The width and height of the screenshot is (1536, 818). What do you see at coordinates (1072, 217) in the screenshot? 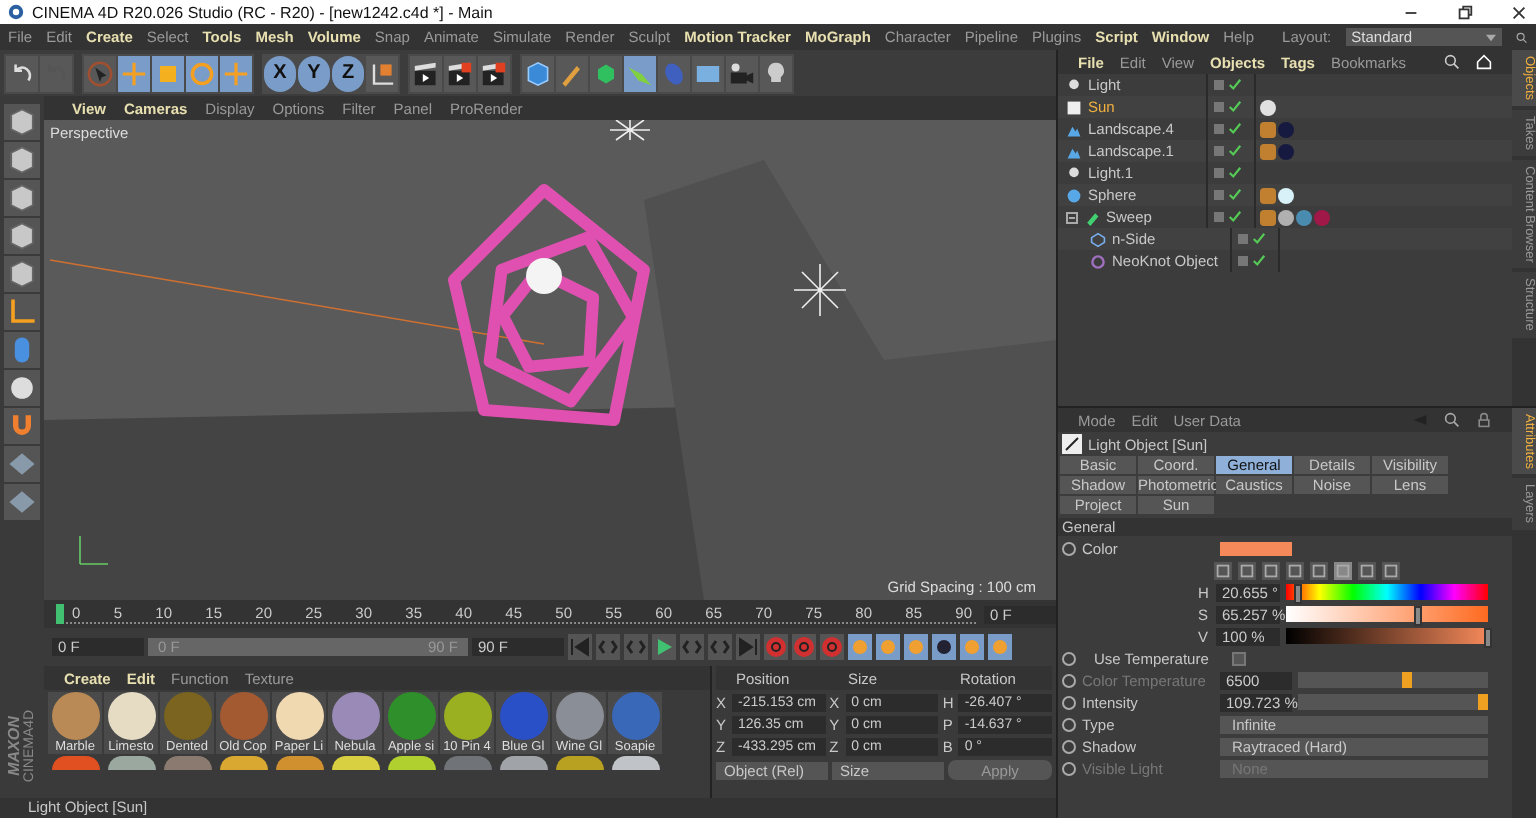
I see `expander-icon` at bounding box center [1072, 217].